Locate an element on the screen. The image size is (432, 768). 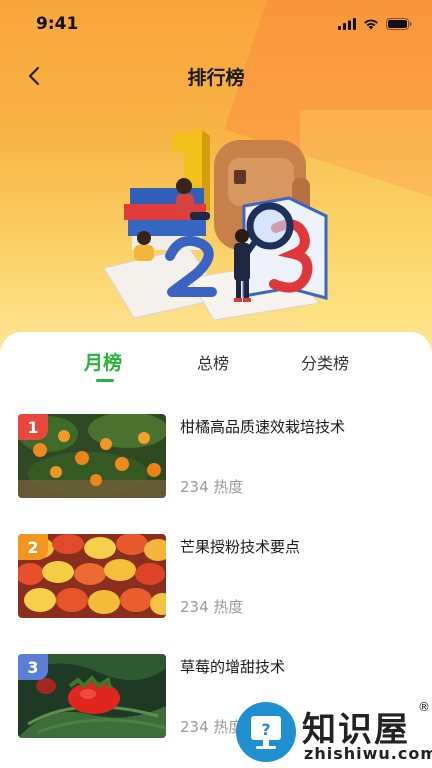
ranking-illustration is located at coordinates (215, 225).